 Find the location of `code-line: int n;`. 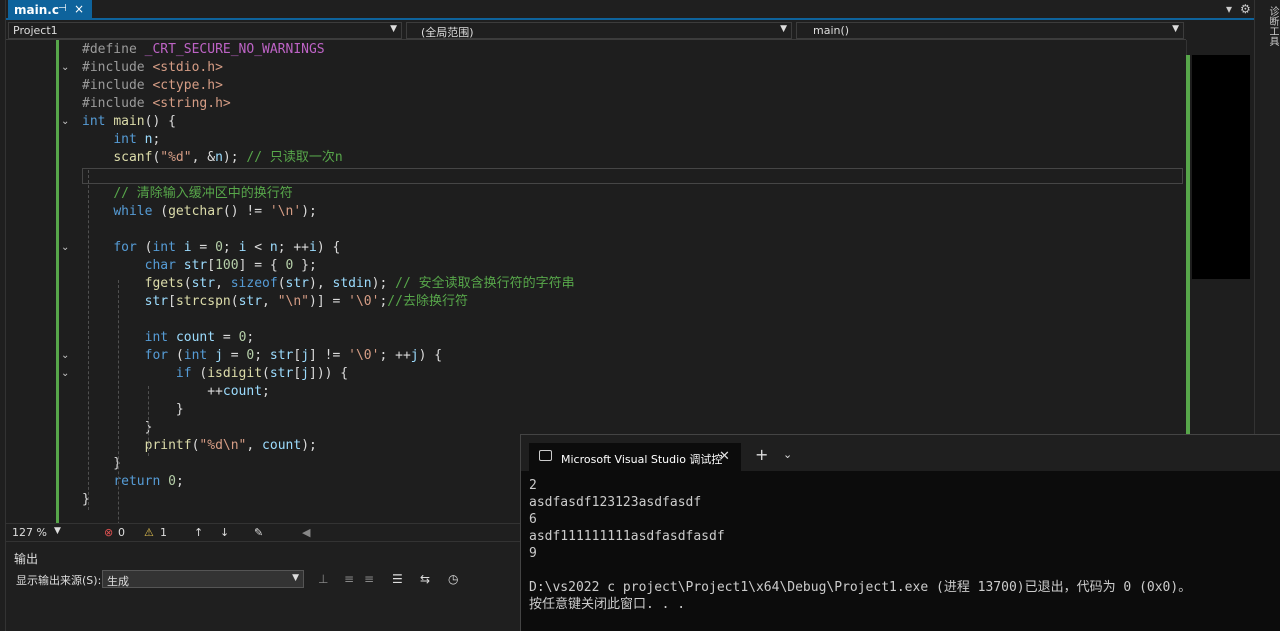

code-line: int n; is located at coordinates (121, 140).